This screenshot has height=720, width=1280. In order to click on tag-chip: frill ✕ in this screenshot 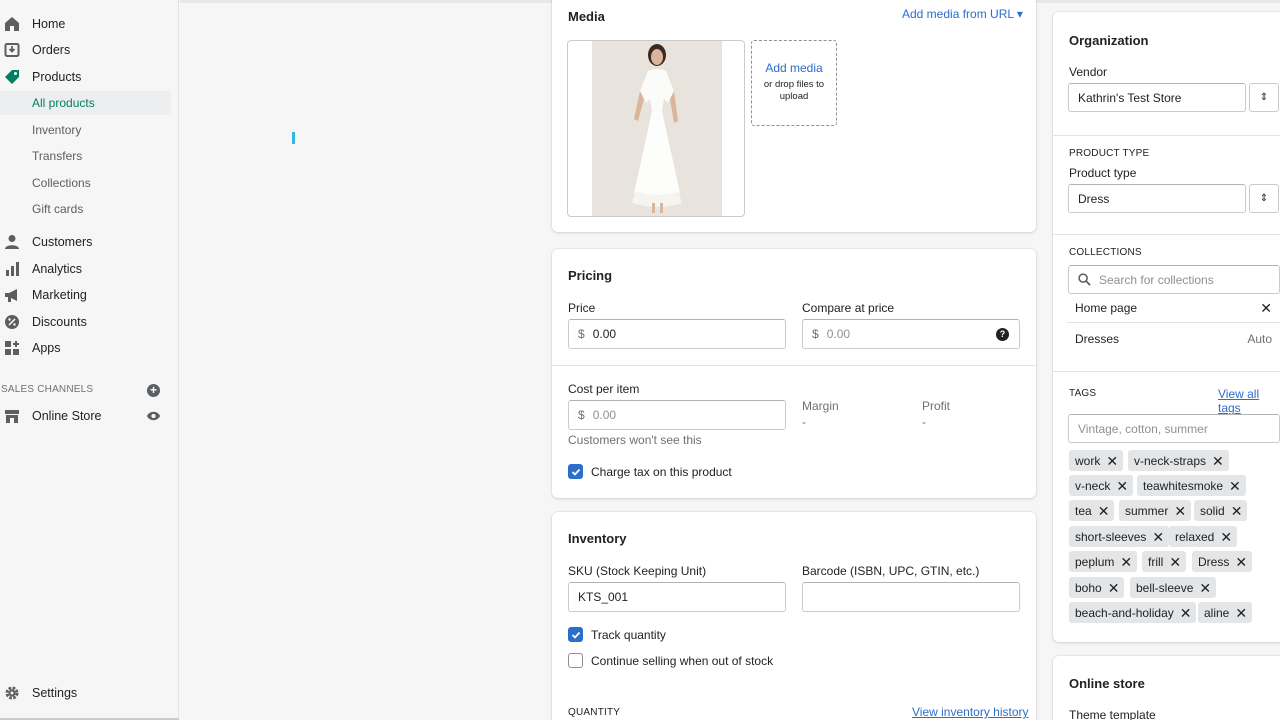, I will do `click(1164, 561)`.